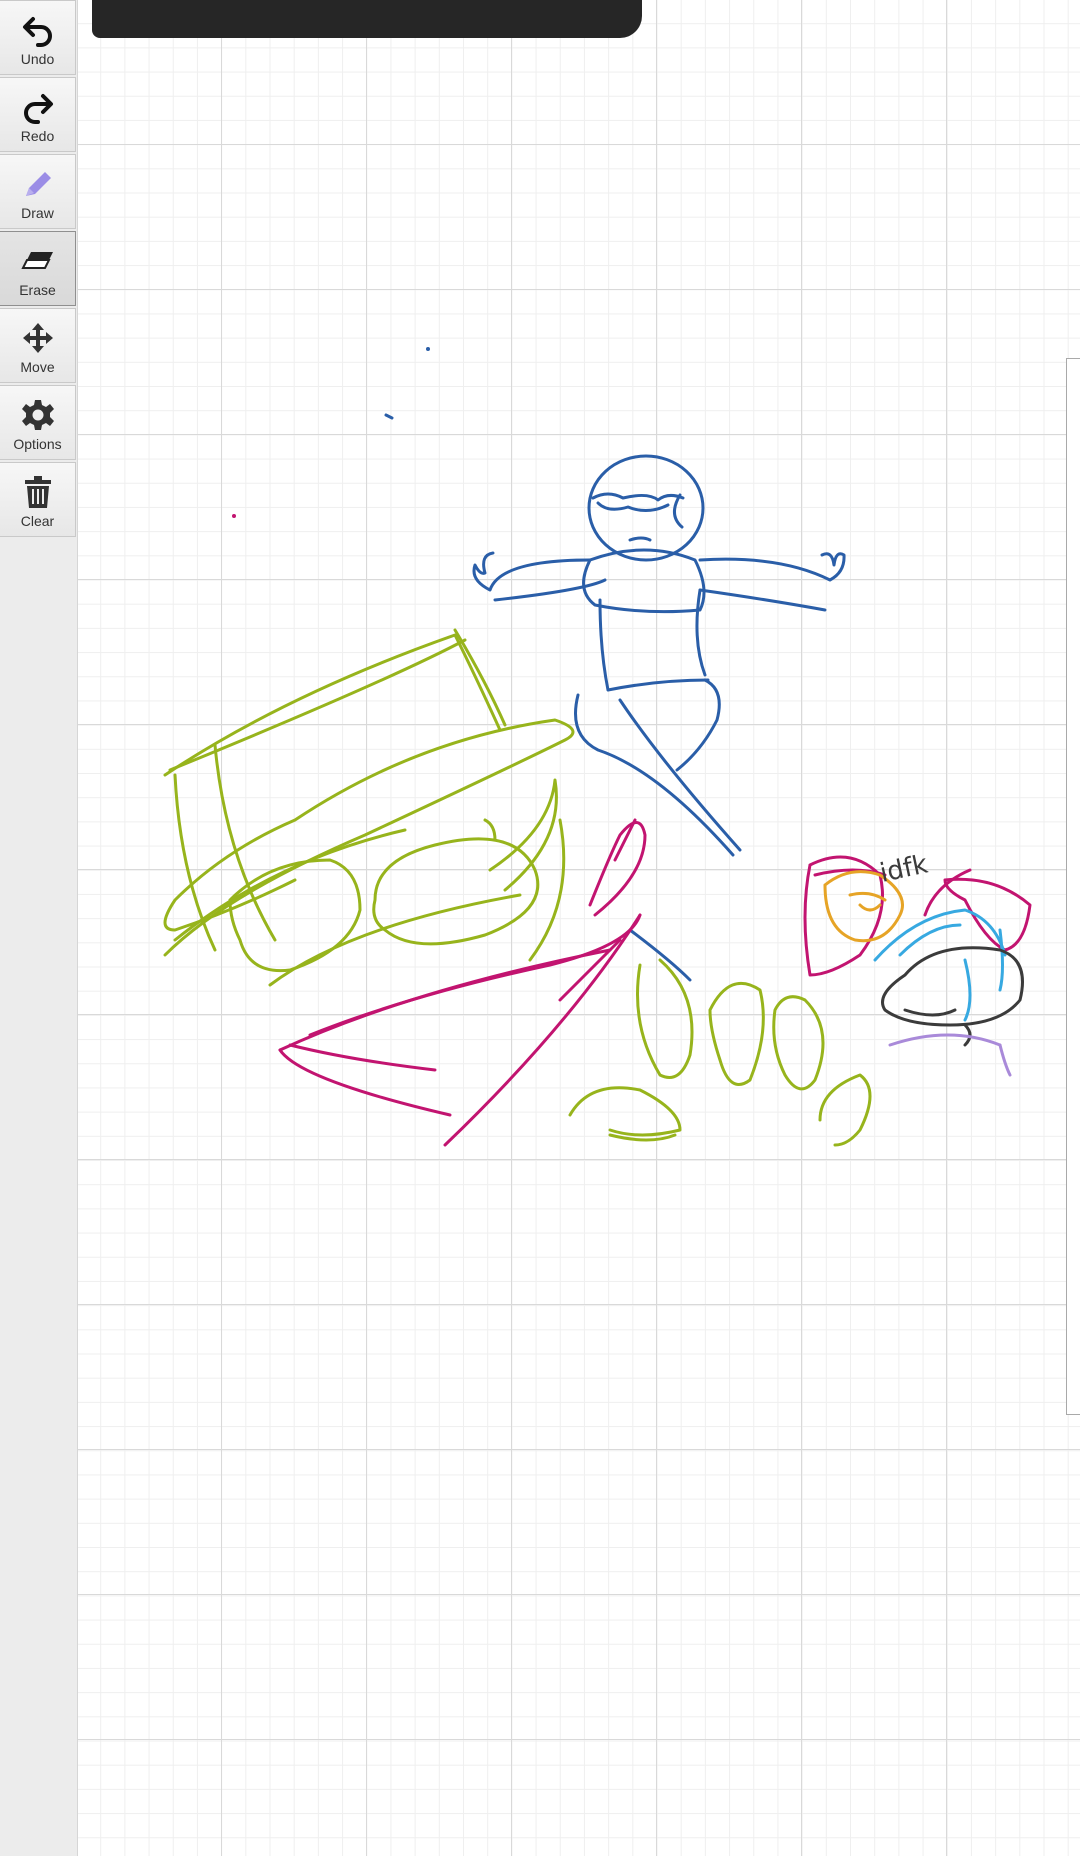 Image resolution: width=1080 pixels, height=1856 pixels. Describe the element at coordinates (38, 415) in the screenshot. I see `gear-icon` at that location.